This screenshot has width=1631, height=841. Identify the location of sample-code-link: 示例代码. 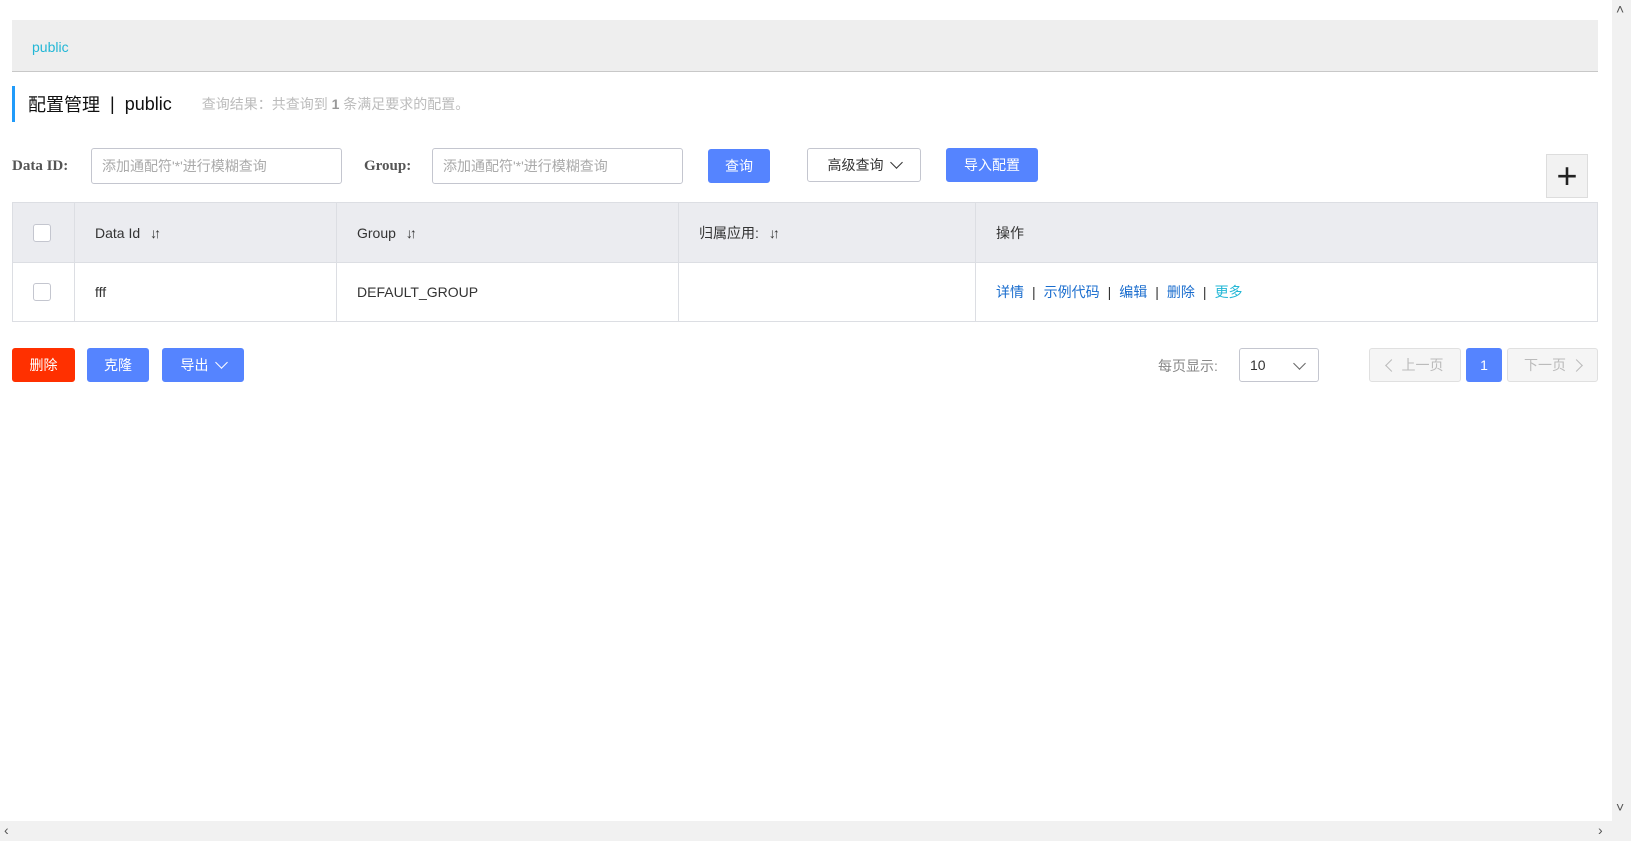
(1072, 292).